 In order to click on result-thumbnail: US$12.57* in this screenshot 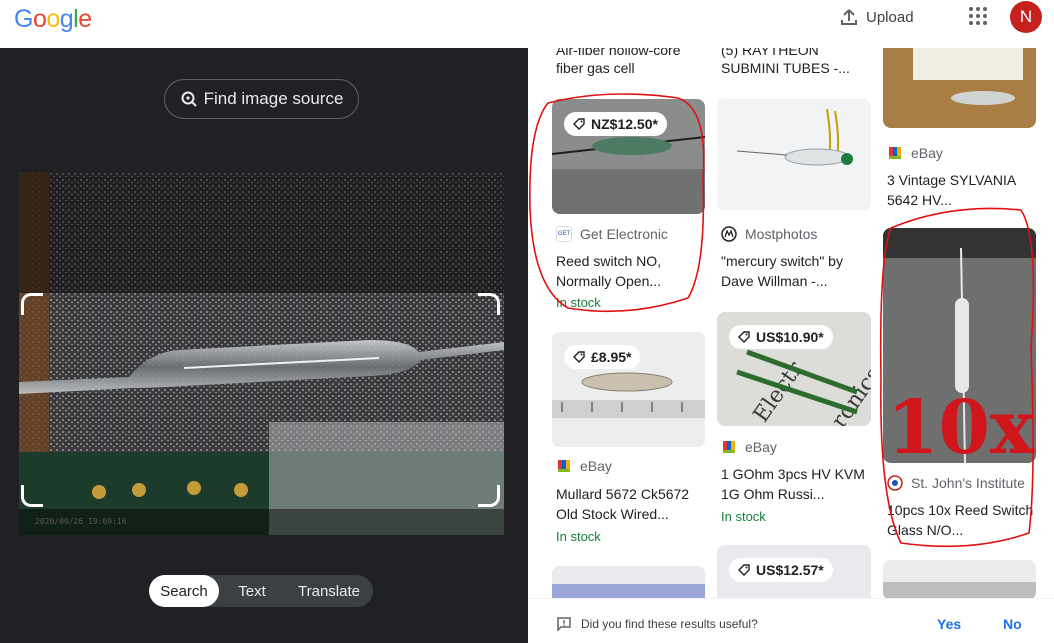, I will do `click(794, 571)`.